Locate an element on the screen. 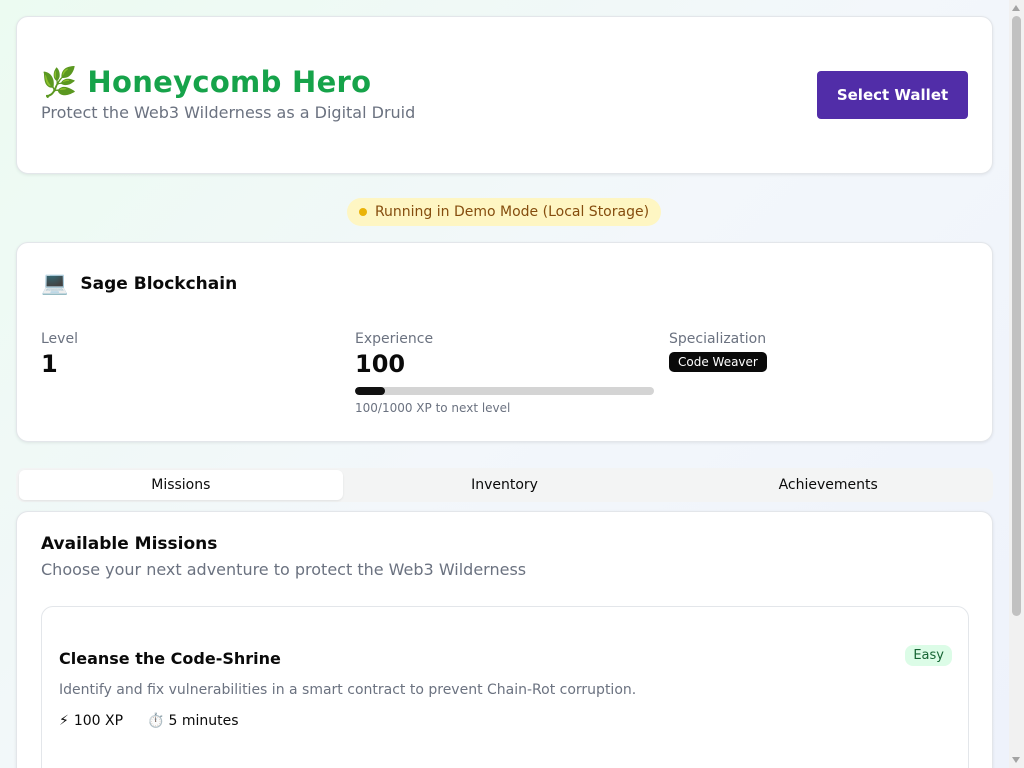 The height and width of the screenshot is (768, 1024). laptop-icon: 💻 is located at coordinates (55, 283).